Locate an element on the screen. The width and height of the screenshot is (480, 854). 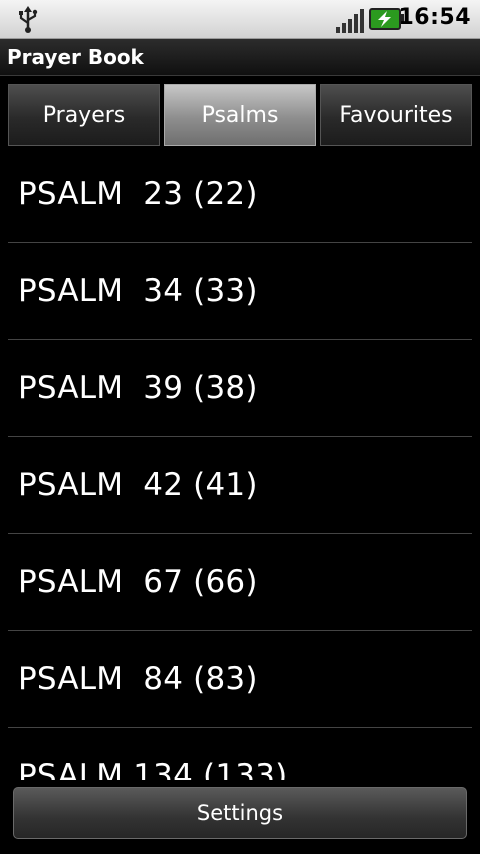
tab-prayers: Prayers is located at coordinates (84, 115).